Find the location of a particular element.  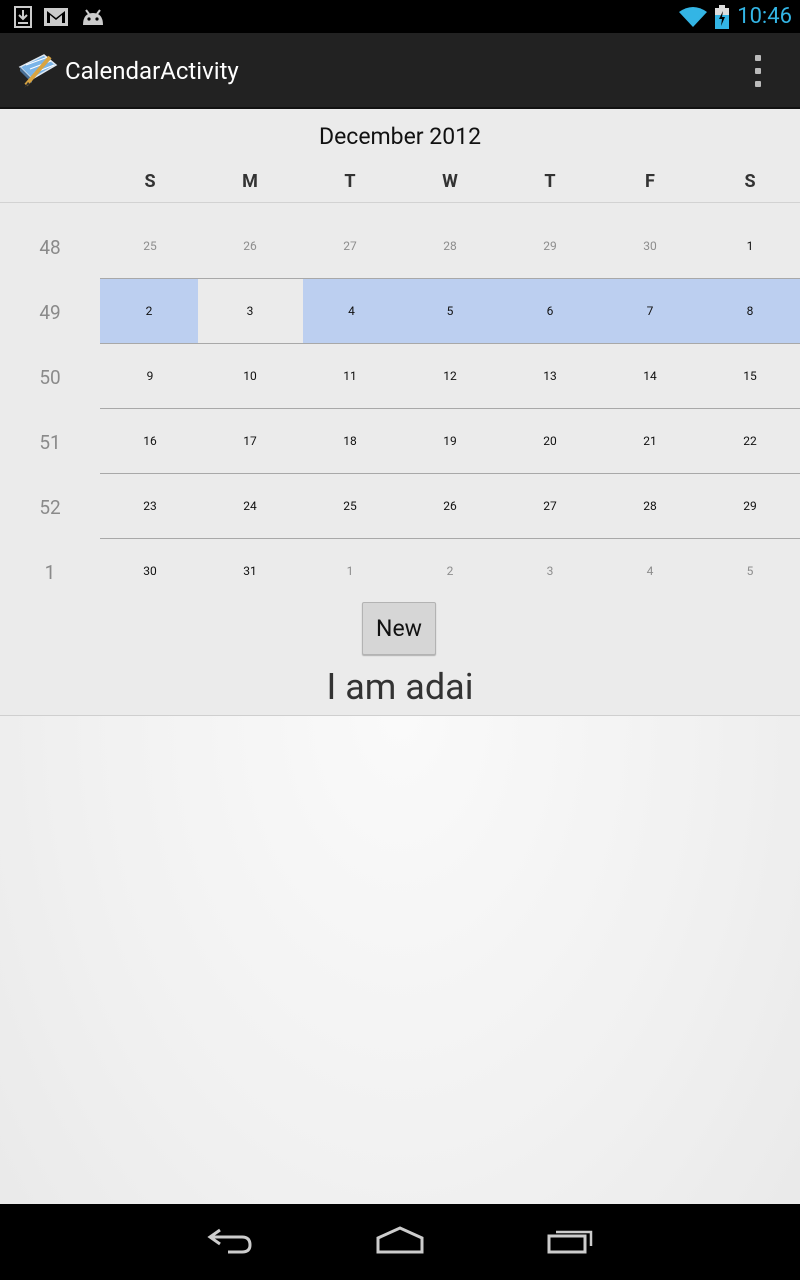

month-label: December 2012 is located at coordinates (399, 136).